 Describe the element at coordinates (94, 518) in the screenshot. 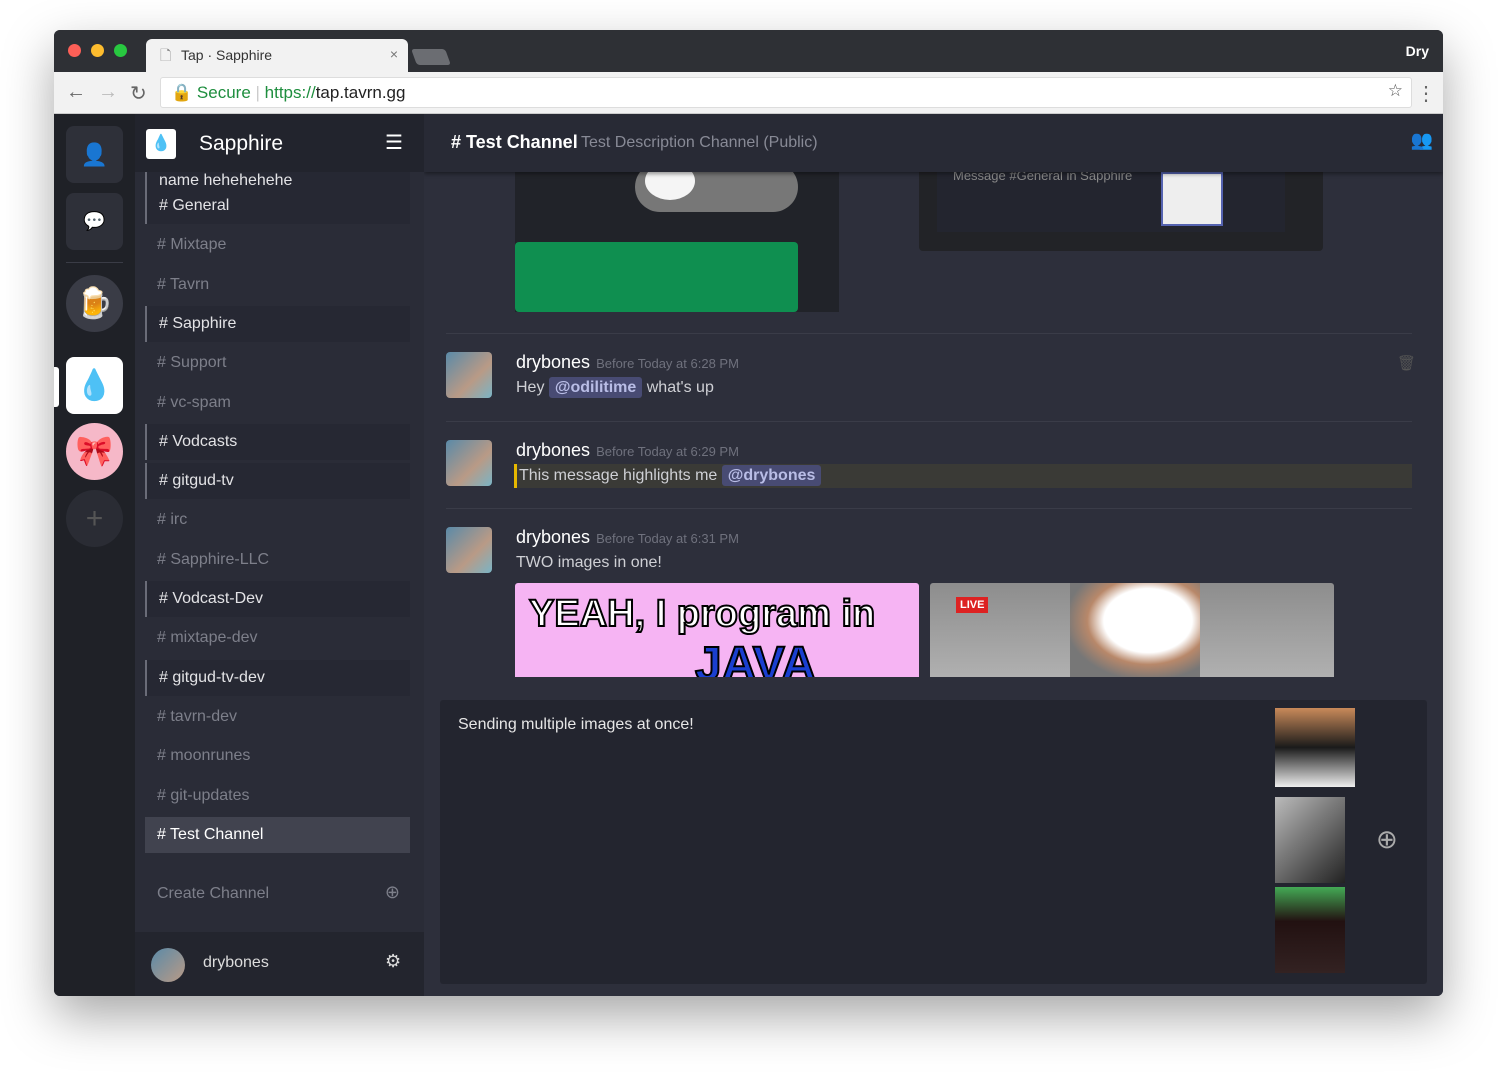

I see `add-server-button: +` at that location.